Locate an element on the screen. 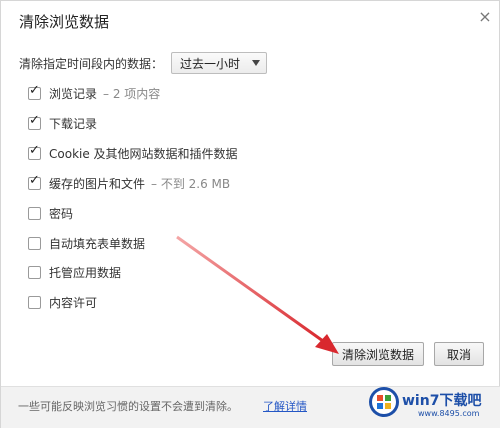 The height and width of the screenshot is (428, 500). time-range-row: 清除指定时间段内的数据： 过去一小时 is located at coordinates (143, 63).